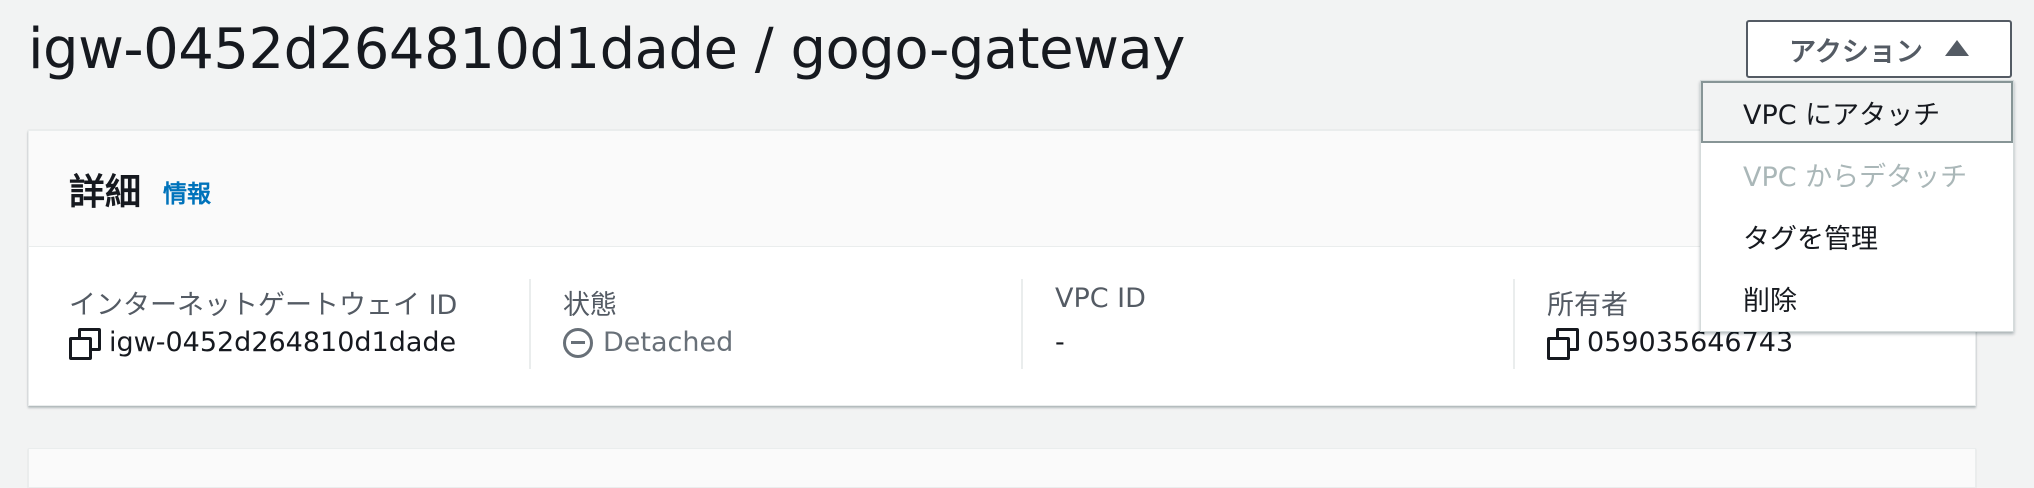 The height and width of the screenshot is (488, 2034). What do you see at coordinates (279, 324) in the screenshot?
I see `field-internet-gateway-id: インターネットゲートウェイ ID igw-0452d264810d1dade` at bounding box center [279, 324].